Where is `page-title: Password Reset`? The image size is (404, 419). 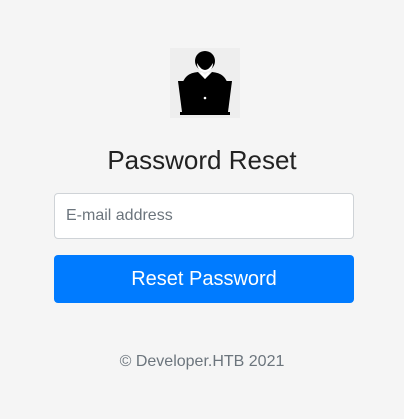
page-title: Password Reset is located at coordinates (202, 160).